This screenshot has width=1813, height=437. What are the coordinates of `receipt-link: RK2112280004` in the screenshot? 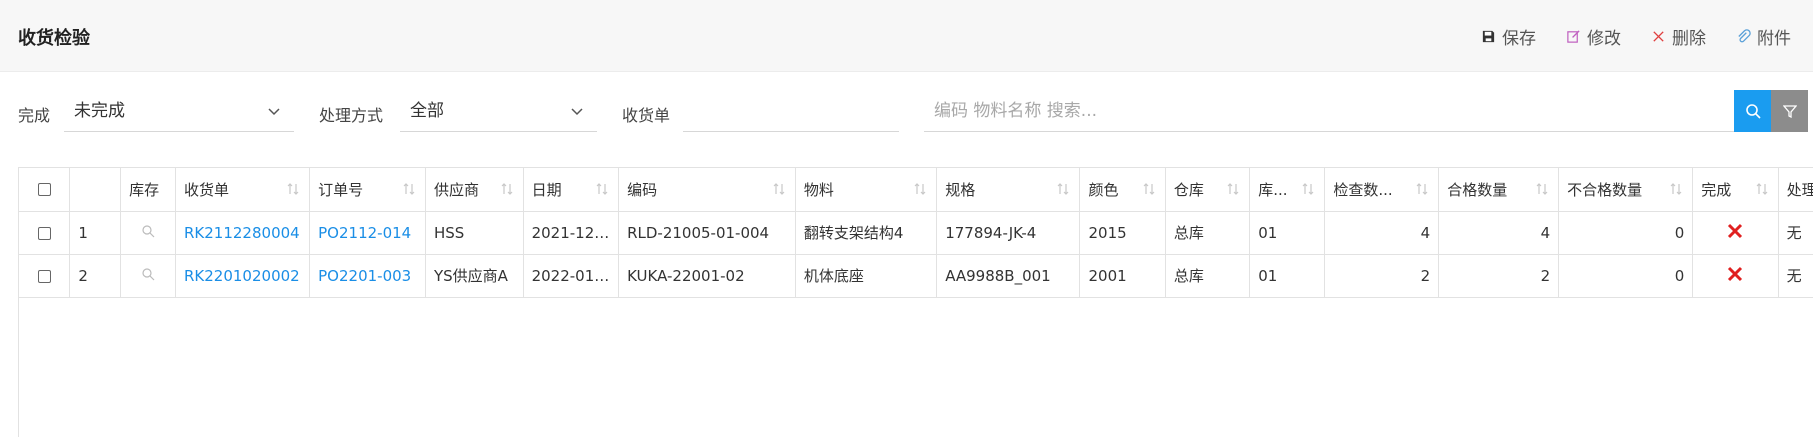 It's located at (243, 233).